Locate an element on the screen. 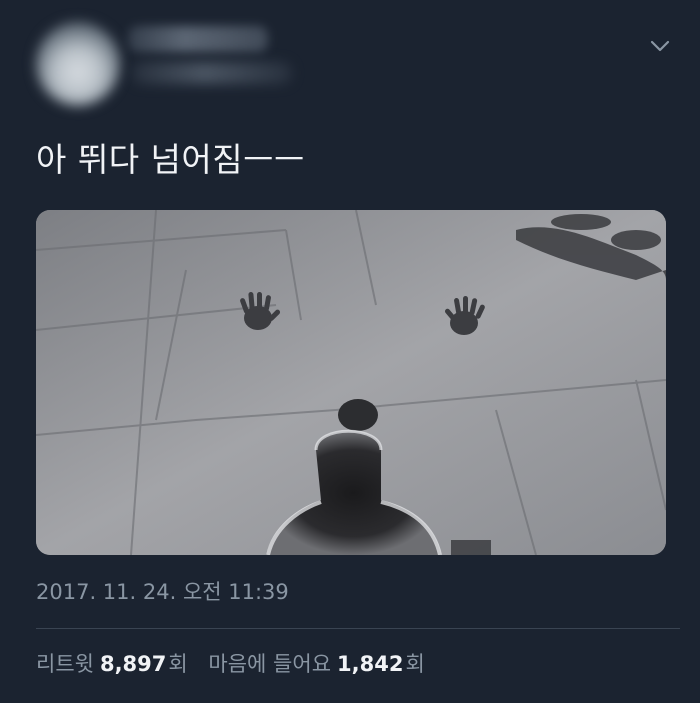  avatar is located at coordinates (78, 64).